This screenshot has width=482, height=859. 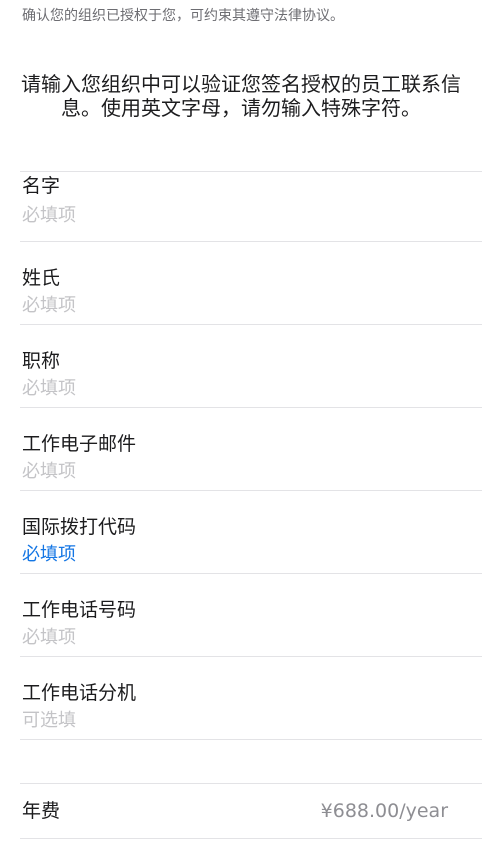 I want to click on country-code-label: 国际拨打代码, so click(x=79, y=527).